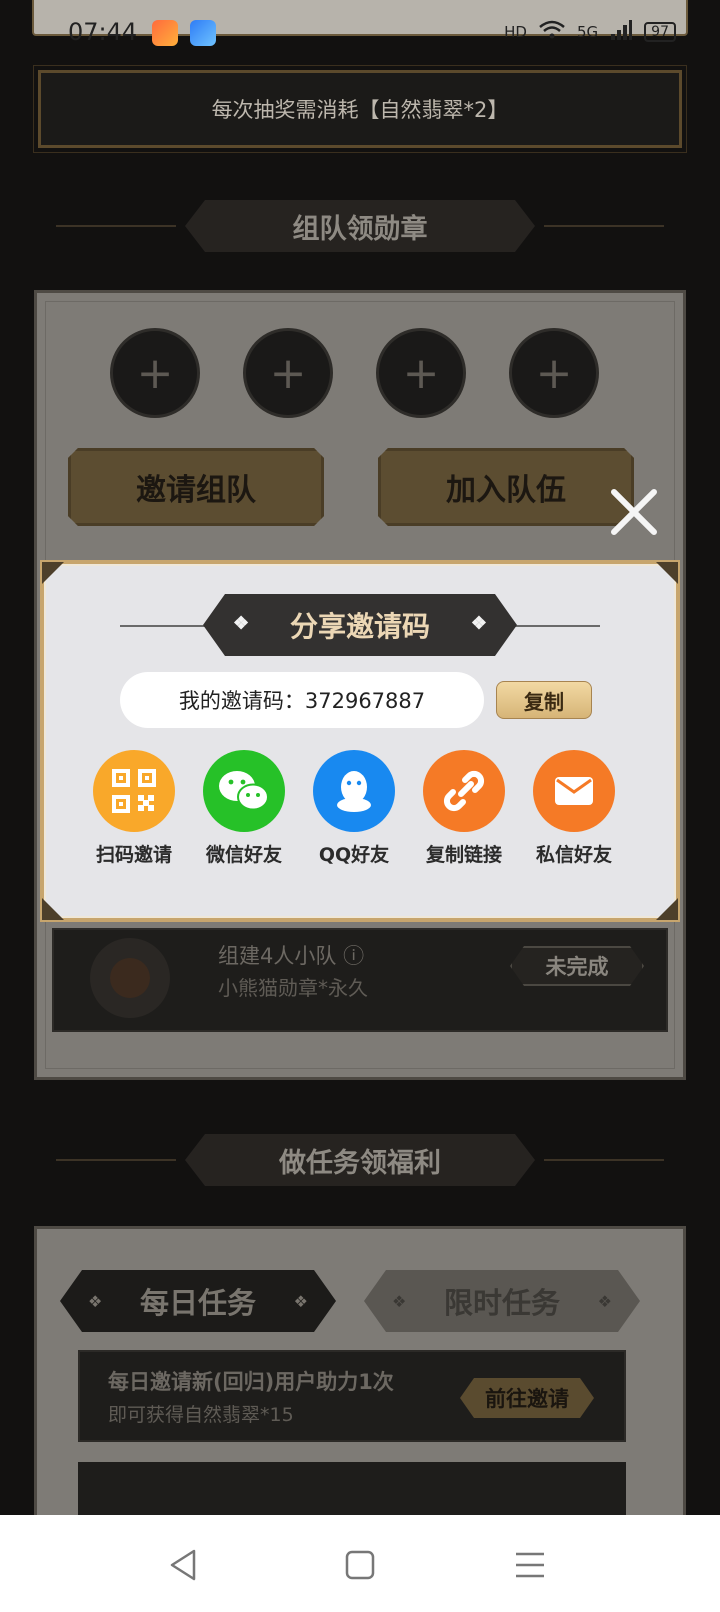  What do you see at coordinates (103, 32) in the screenshot?
I see `status-time: 07:44` at bounding box center [103, 32].